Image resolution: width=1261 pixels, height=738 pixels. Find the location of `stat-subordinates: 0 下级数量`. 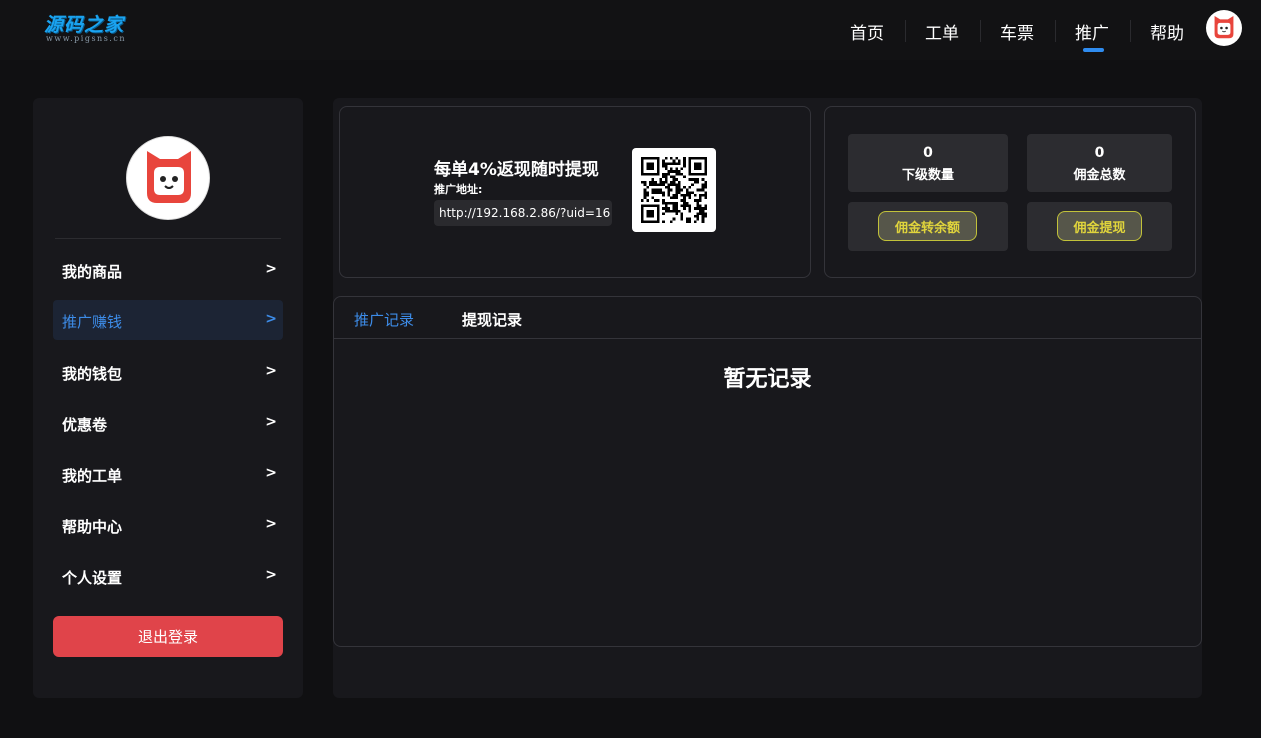

stat-subordinates: 0 下级数量 is located at coordinates (928, 163).